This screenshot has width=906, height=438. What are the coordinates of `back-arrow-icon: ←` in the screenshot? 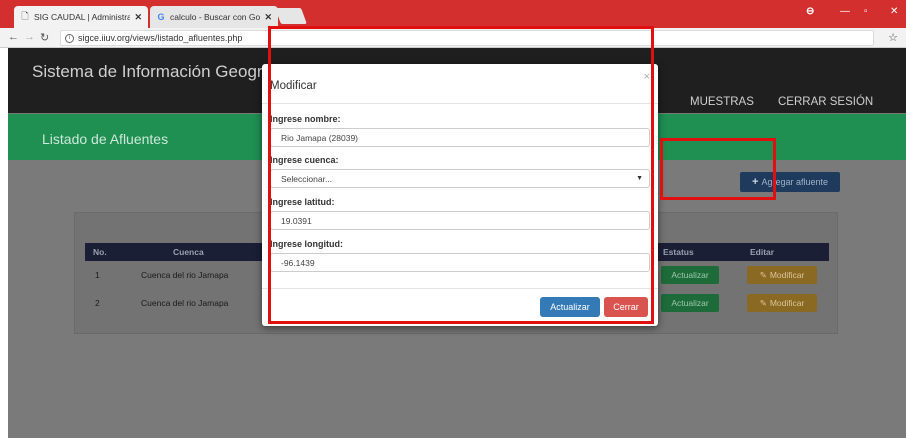 It's located at (13, 37).